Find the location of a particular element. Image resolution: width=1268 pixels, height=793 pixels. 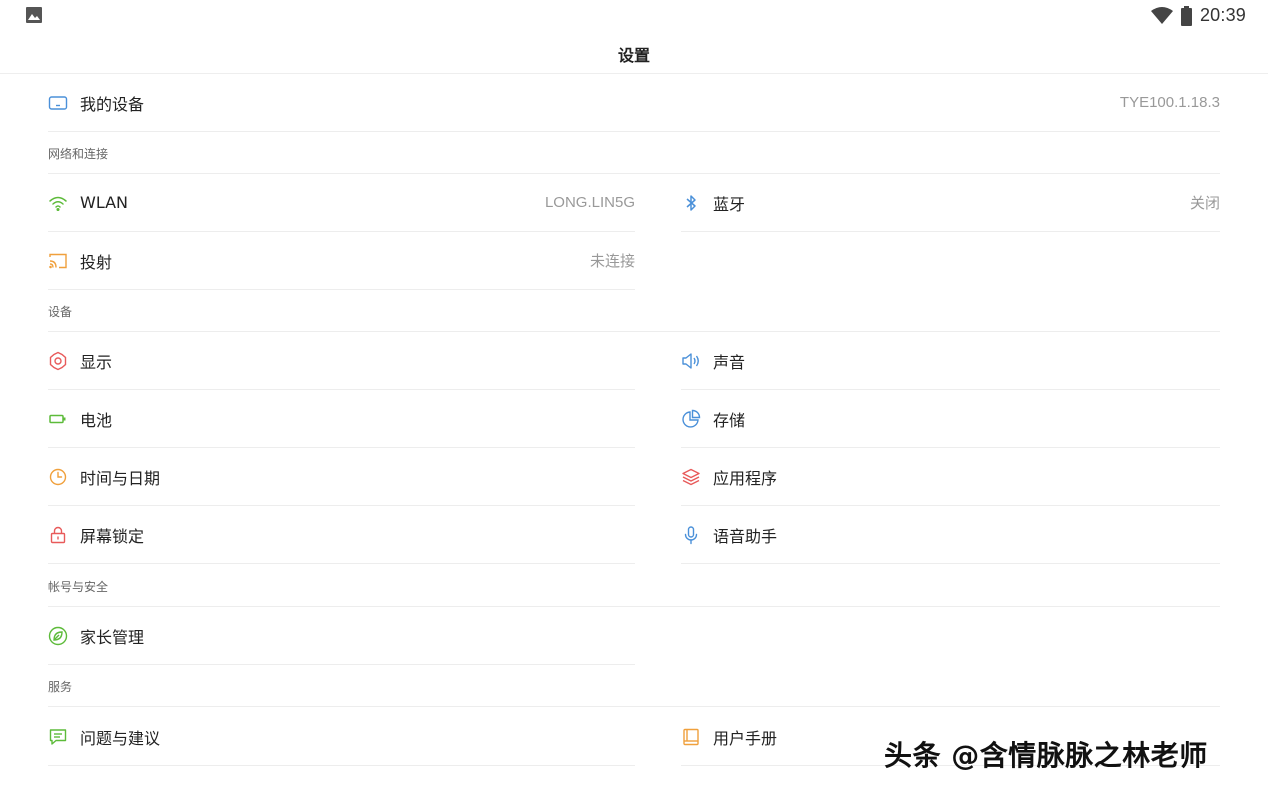

wifi-icon is located at coordinates (58, 203).